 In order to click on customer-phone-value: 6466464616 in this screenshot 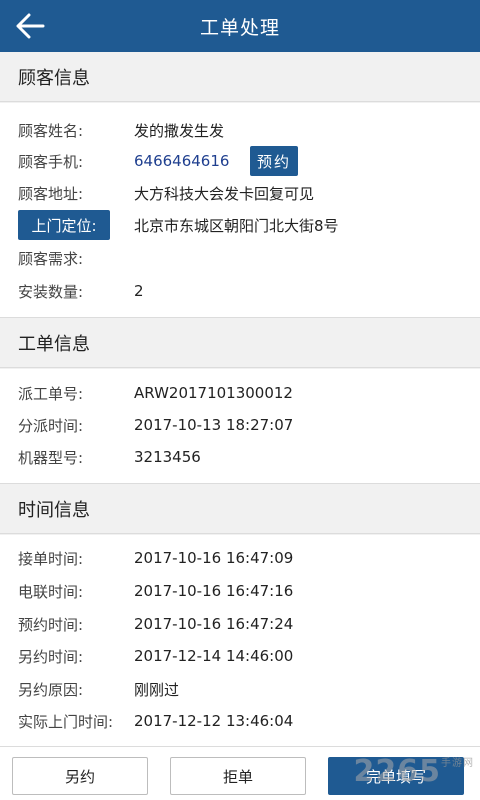, I will do `click(181, 161)`.